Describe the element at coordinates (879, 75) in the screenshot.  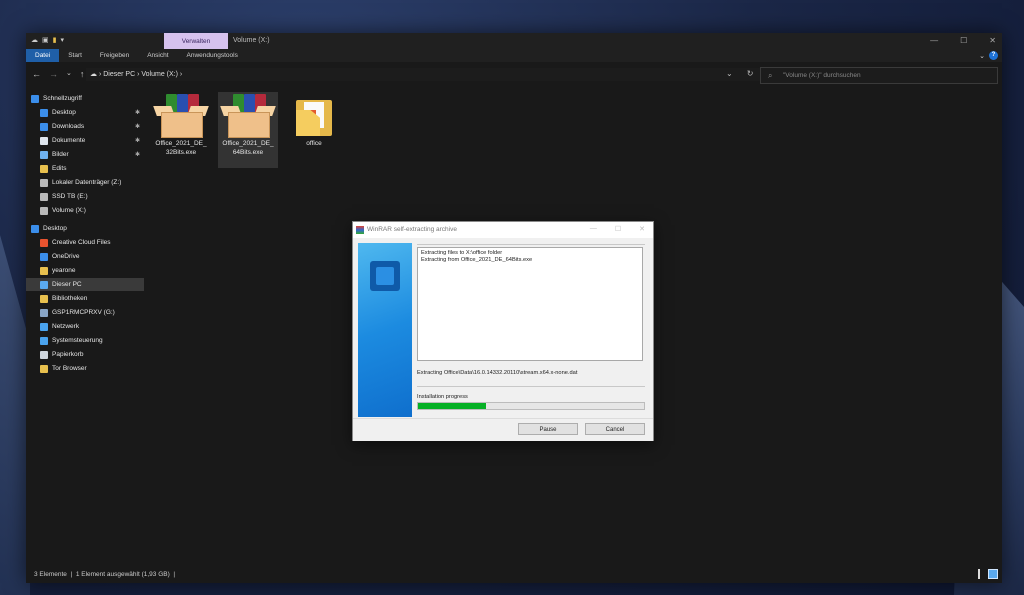
I see `search-input: ⌕ "Volume (X:)" durchsuchen` at that location.